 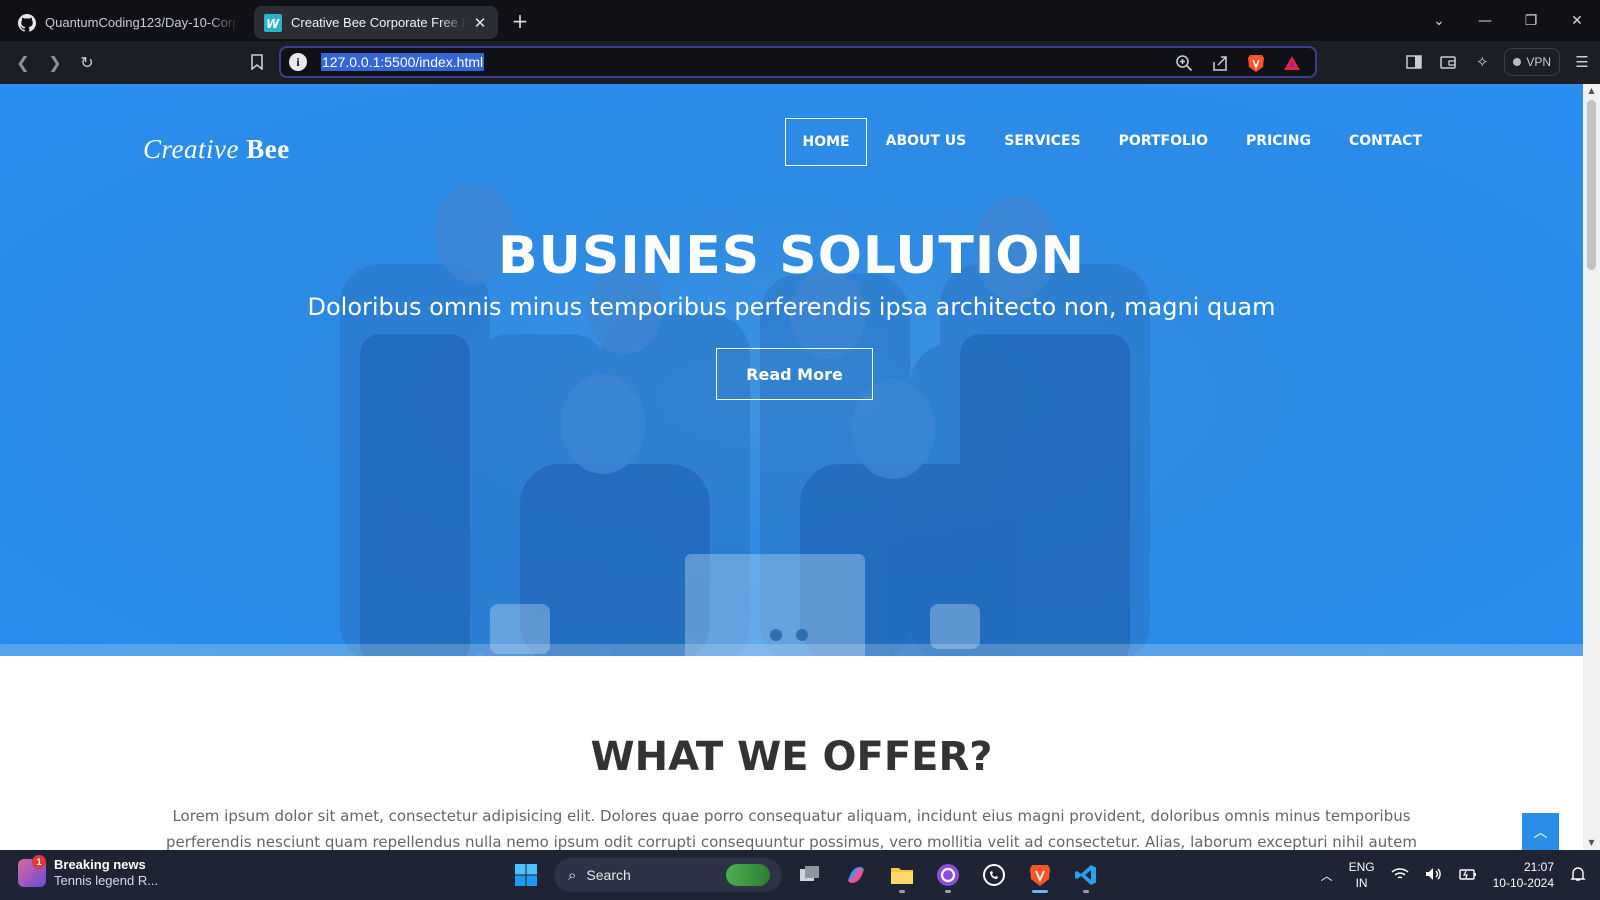 What do you see at coordinates (100, 864) in the screenshot?
I see `news-title: Breaking news` at bounding box center [100, 864].